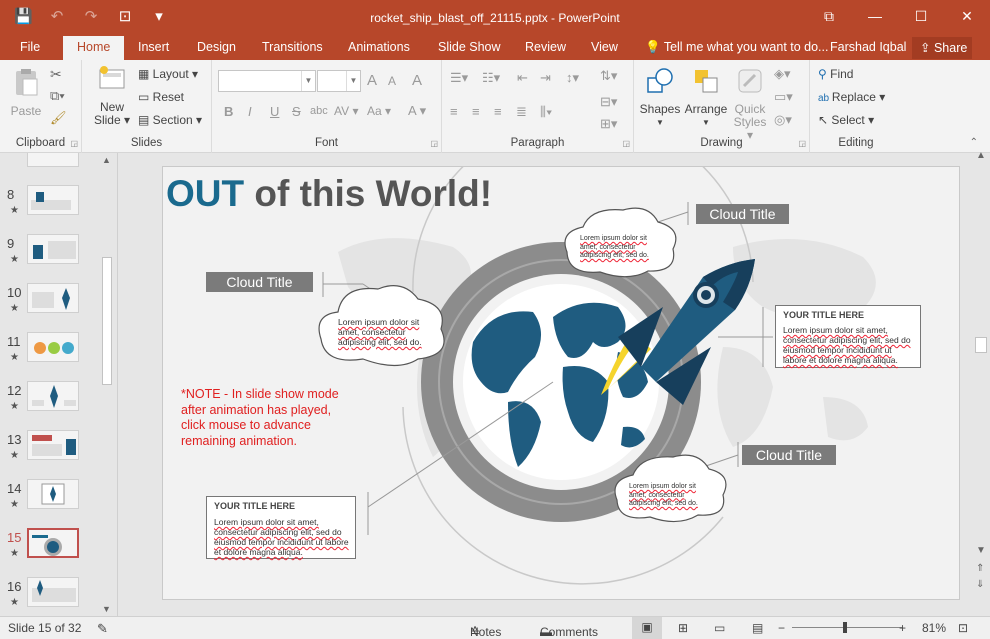  I want to click on tab-home: Home, so click(94, 48).